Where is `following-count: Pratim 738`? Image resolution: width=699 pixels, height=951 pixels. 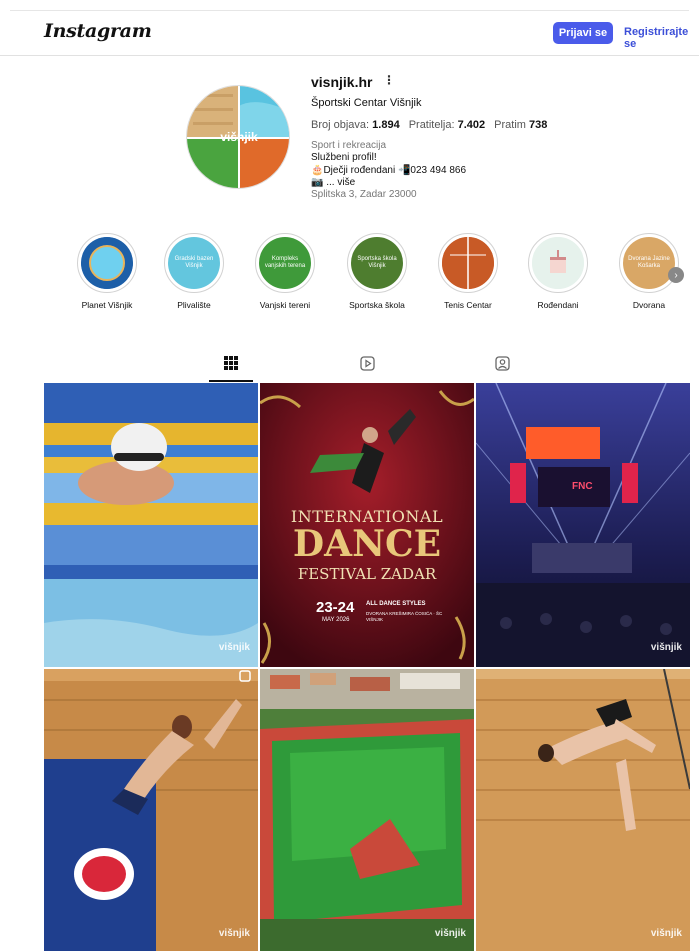
following-count: Pratim 738 is located at coordinates (520, 125).